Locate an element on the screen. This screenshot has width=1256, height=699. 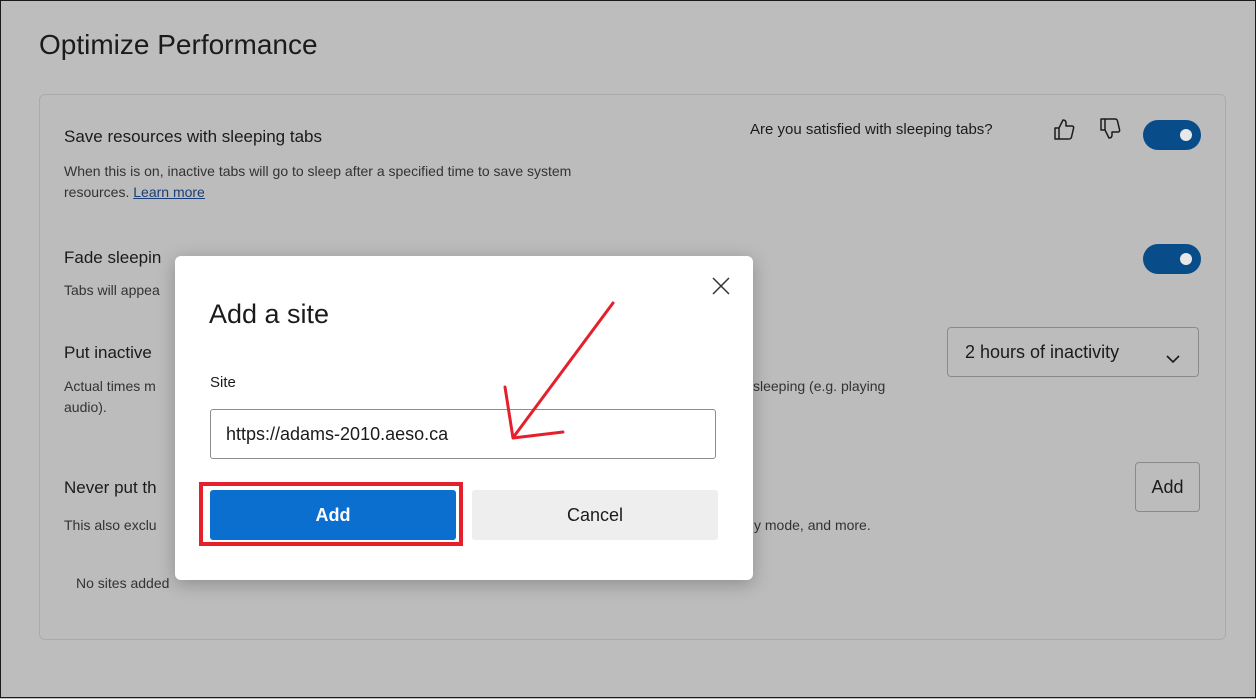
dialog-title: Add a site is located at coordinates (269, 314).